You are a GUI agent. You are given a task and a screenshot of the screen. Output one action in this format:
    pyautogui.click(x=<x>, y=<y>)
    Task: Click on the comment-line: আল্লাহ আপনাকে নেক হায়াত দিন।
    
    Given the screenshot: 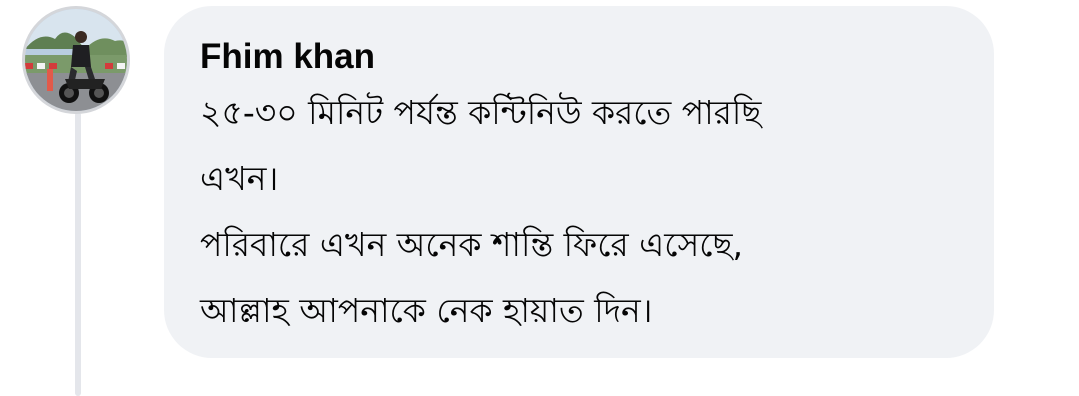 What is the action you would take?
    pyautogui.click(x=426, y=310)
    